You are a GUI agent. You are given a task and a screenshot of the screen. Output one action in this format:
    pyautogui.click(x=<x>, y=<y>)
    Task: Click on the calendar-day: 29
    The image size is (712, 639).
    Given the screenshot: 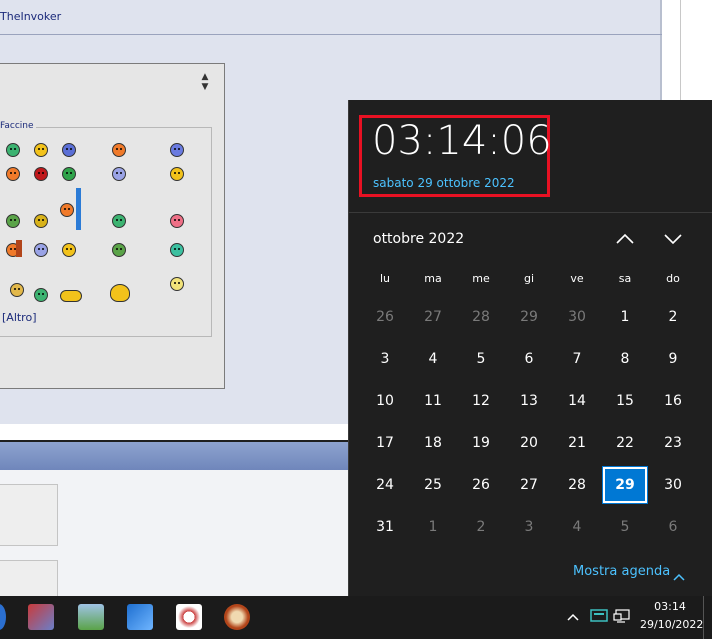 What is the action you would take?
    pyautogui.click(x=529, y=317)
    